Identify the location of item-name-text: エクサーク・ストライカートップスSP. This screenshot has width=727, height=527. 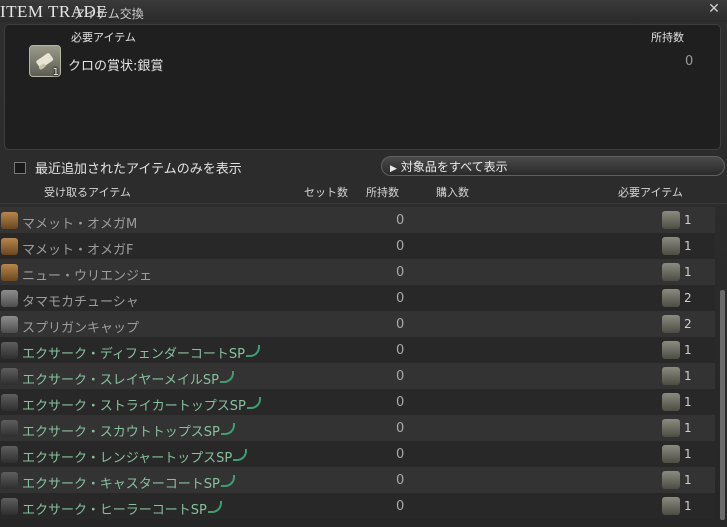
(134, 406).